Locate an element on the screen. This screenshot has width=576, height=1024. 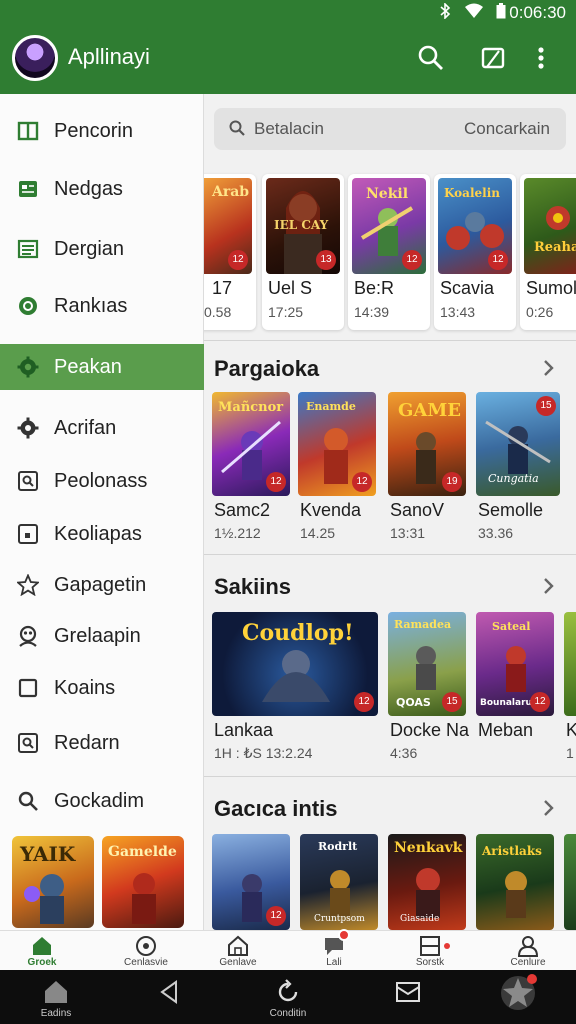
drawer-item-koains: Koains is located at coordinates (102, 688).